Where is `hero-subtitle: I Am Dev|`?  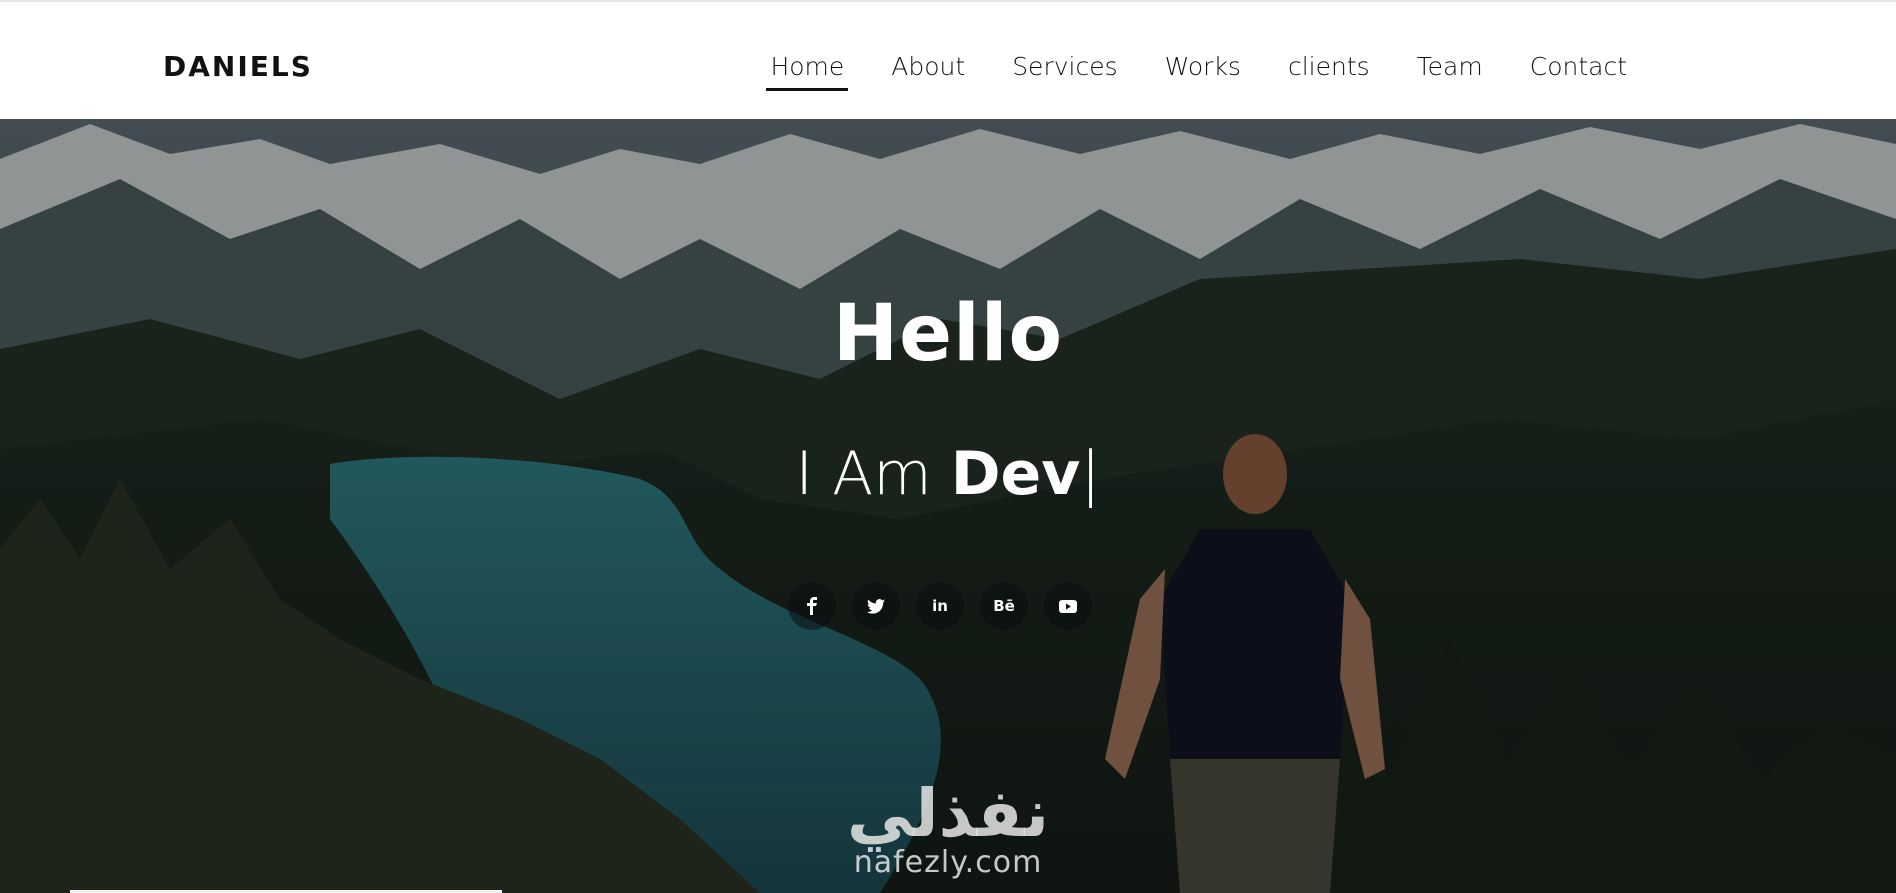
hero-subtitle: I Am Dev| is located at coordinates (948, 474).